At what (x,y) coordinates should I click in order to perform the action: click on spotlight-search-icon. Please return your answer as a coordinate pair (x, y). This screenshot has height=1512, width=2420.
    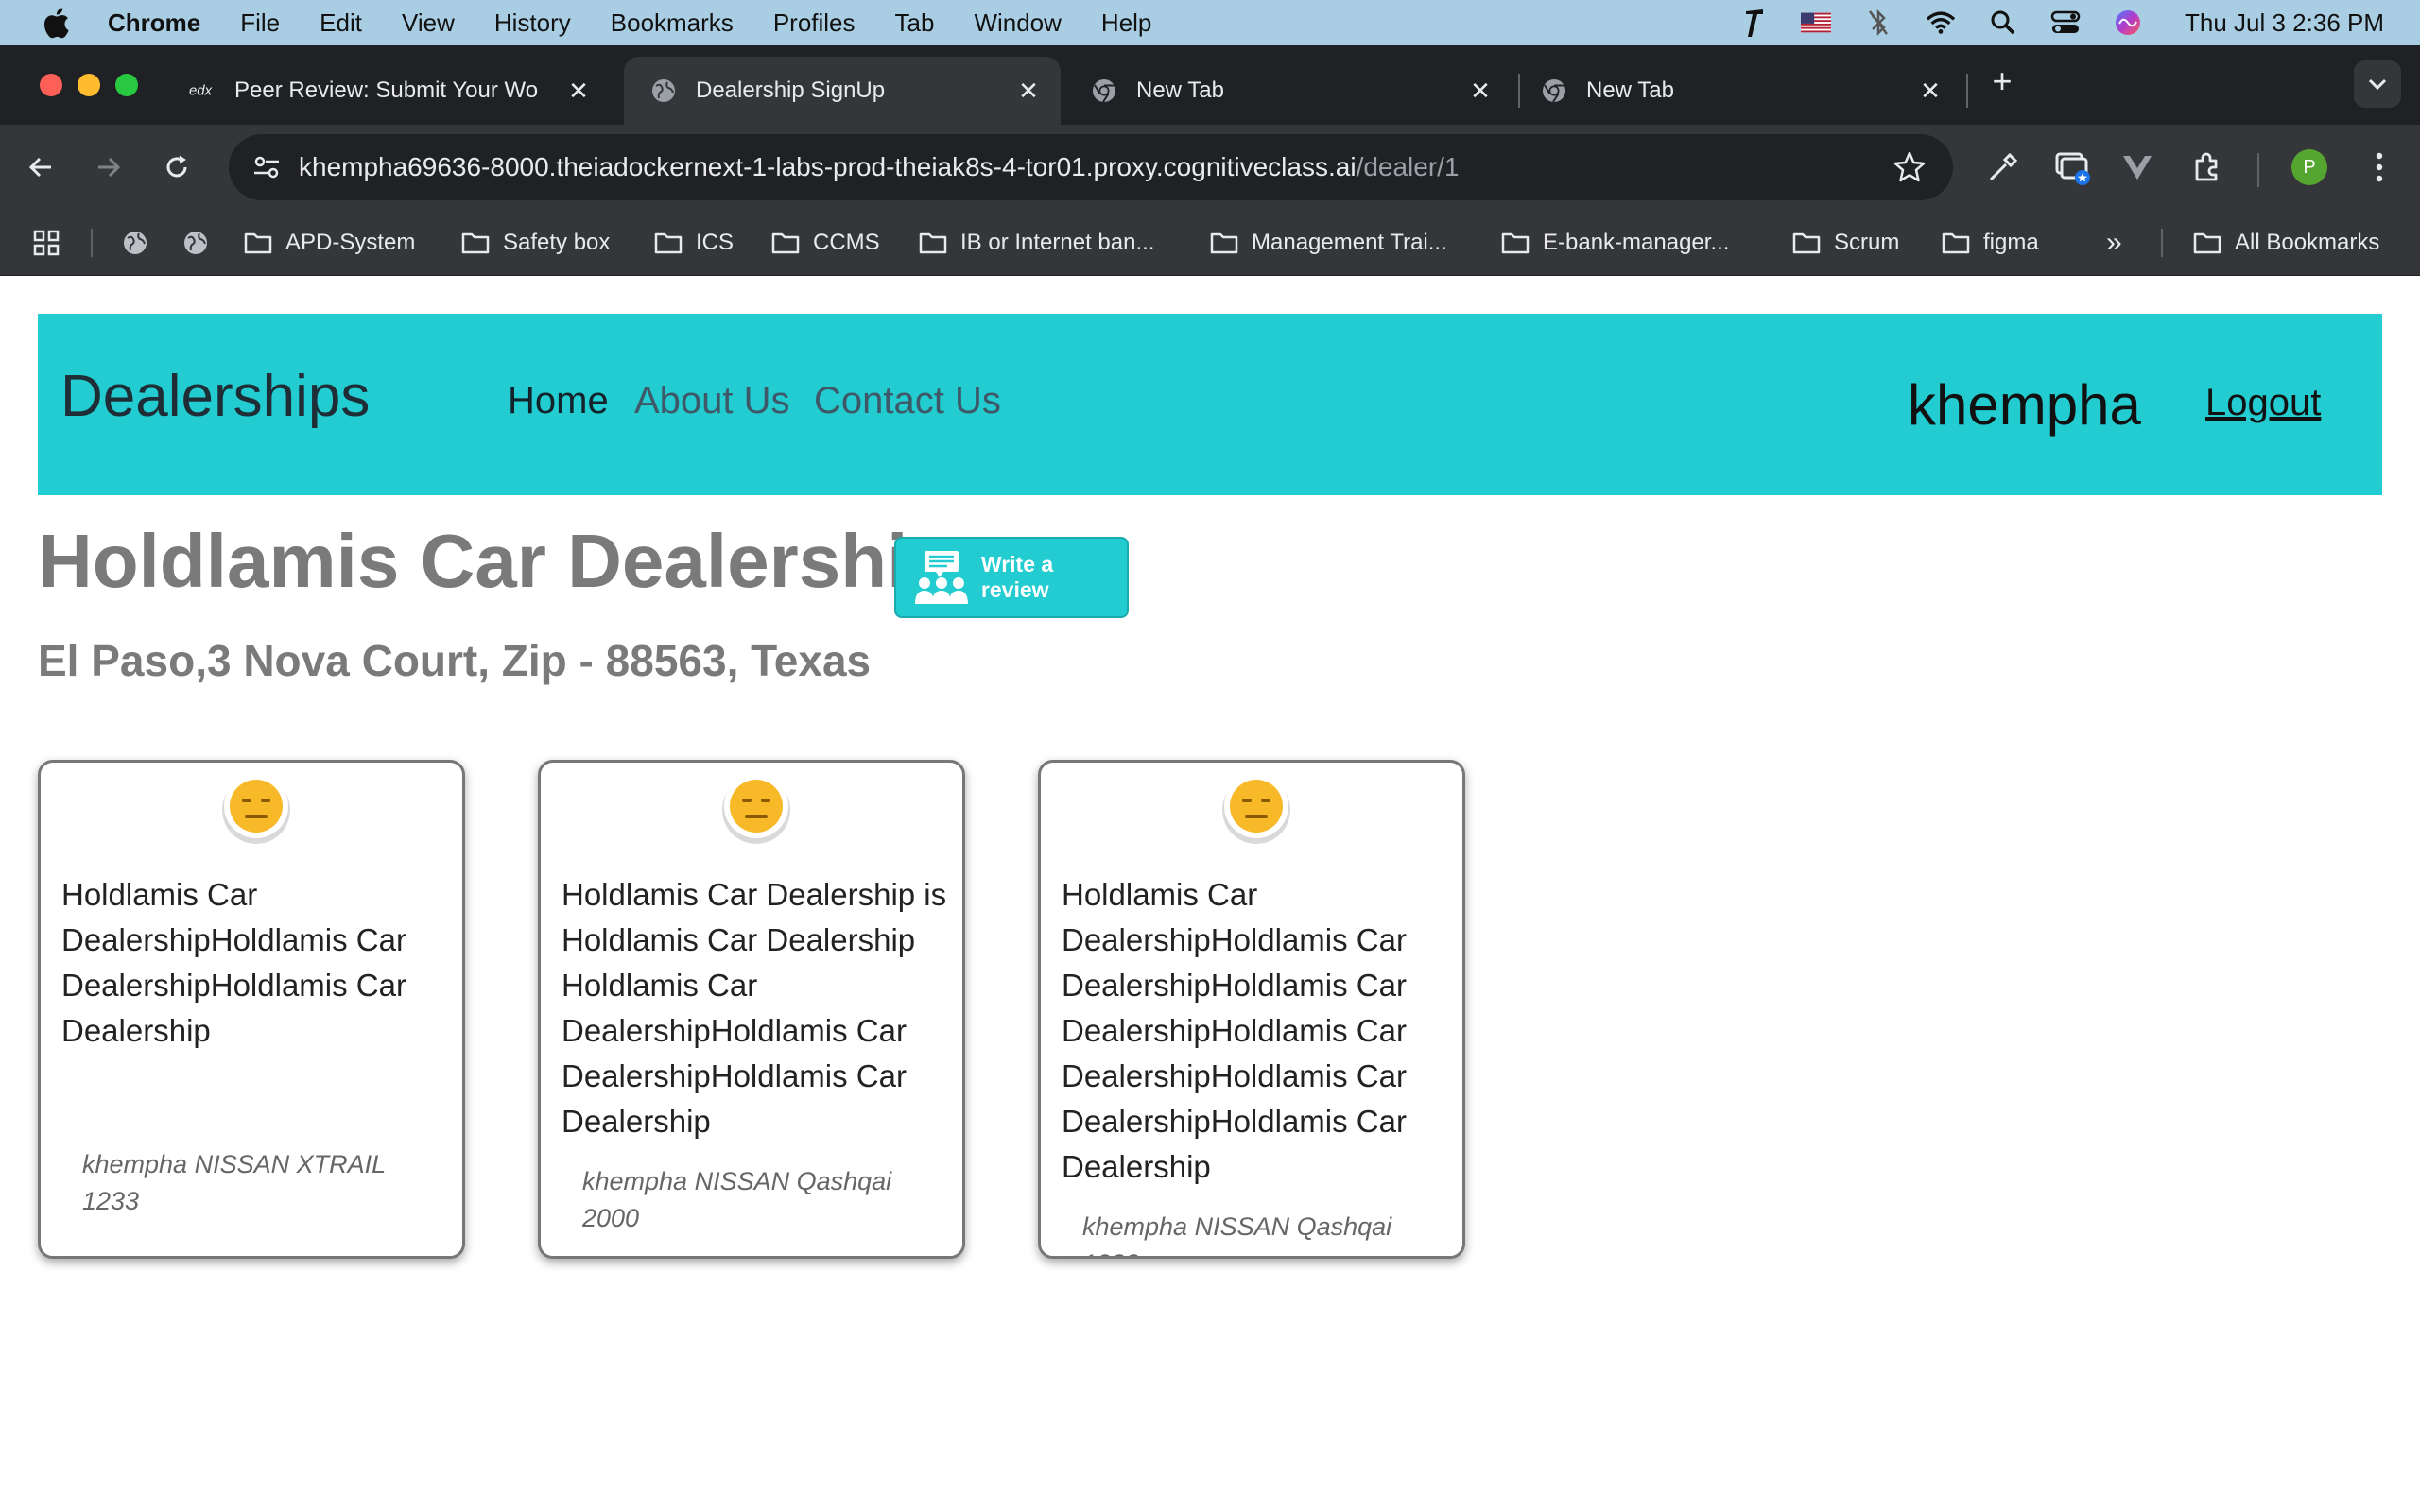
    Looking at the image, I should click on (2003, 23).